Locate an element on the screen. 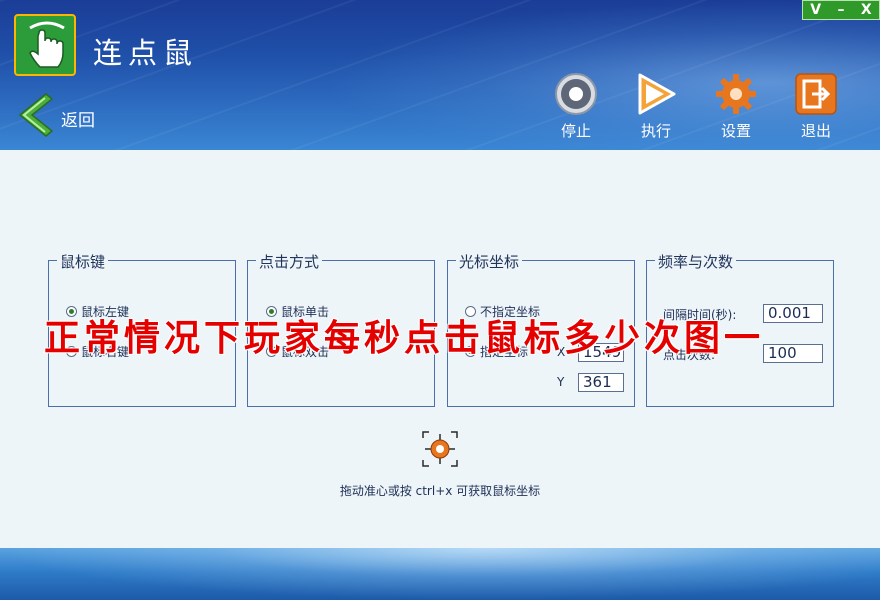  crosshair-icon is located at coordinates (440, 449).